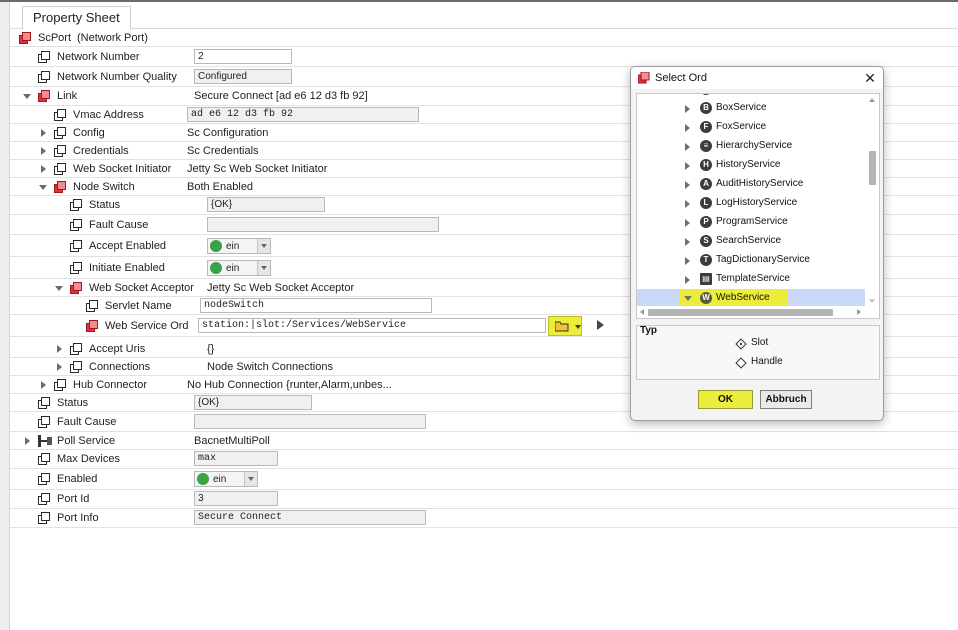 The width and height of the screenshot is (958, 630). What do you see at coordinates (243, 56) in the screenshot?
I see `network-number-field: 2` at bounding box center [243, 56].